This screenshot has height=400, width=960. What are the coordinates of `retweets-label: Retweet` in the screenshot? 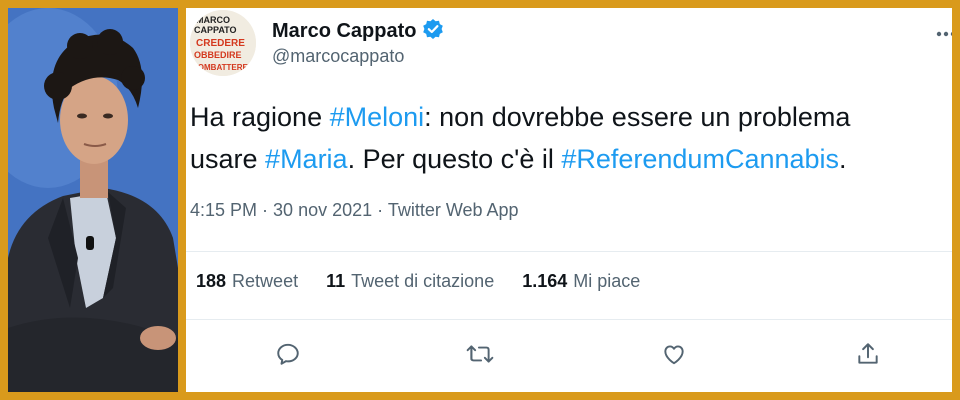 It's located at (265, 281).